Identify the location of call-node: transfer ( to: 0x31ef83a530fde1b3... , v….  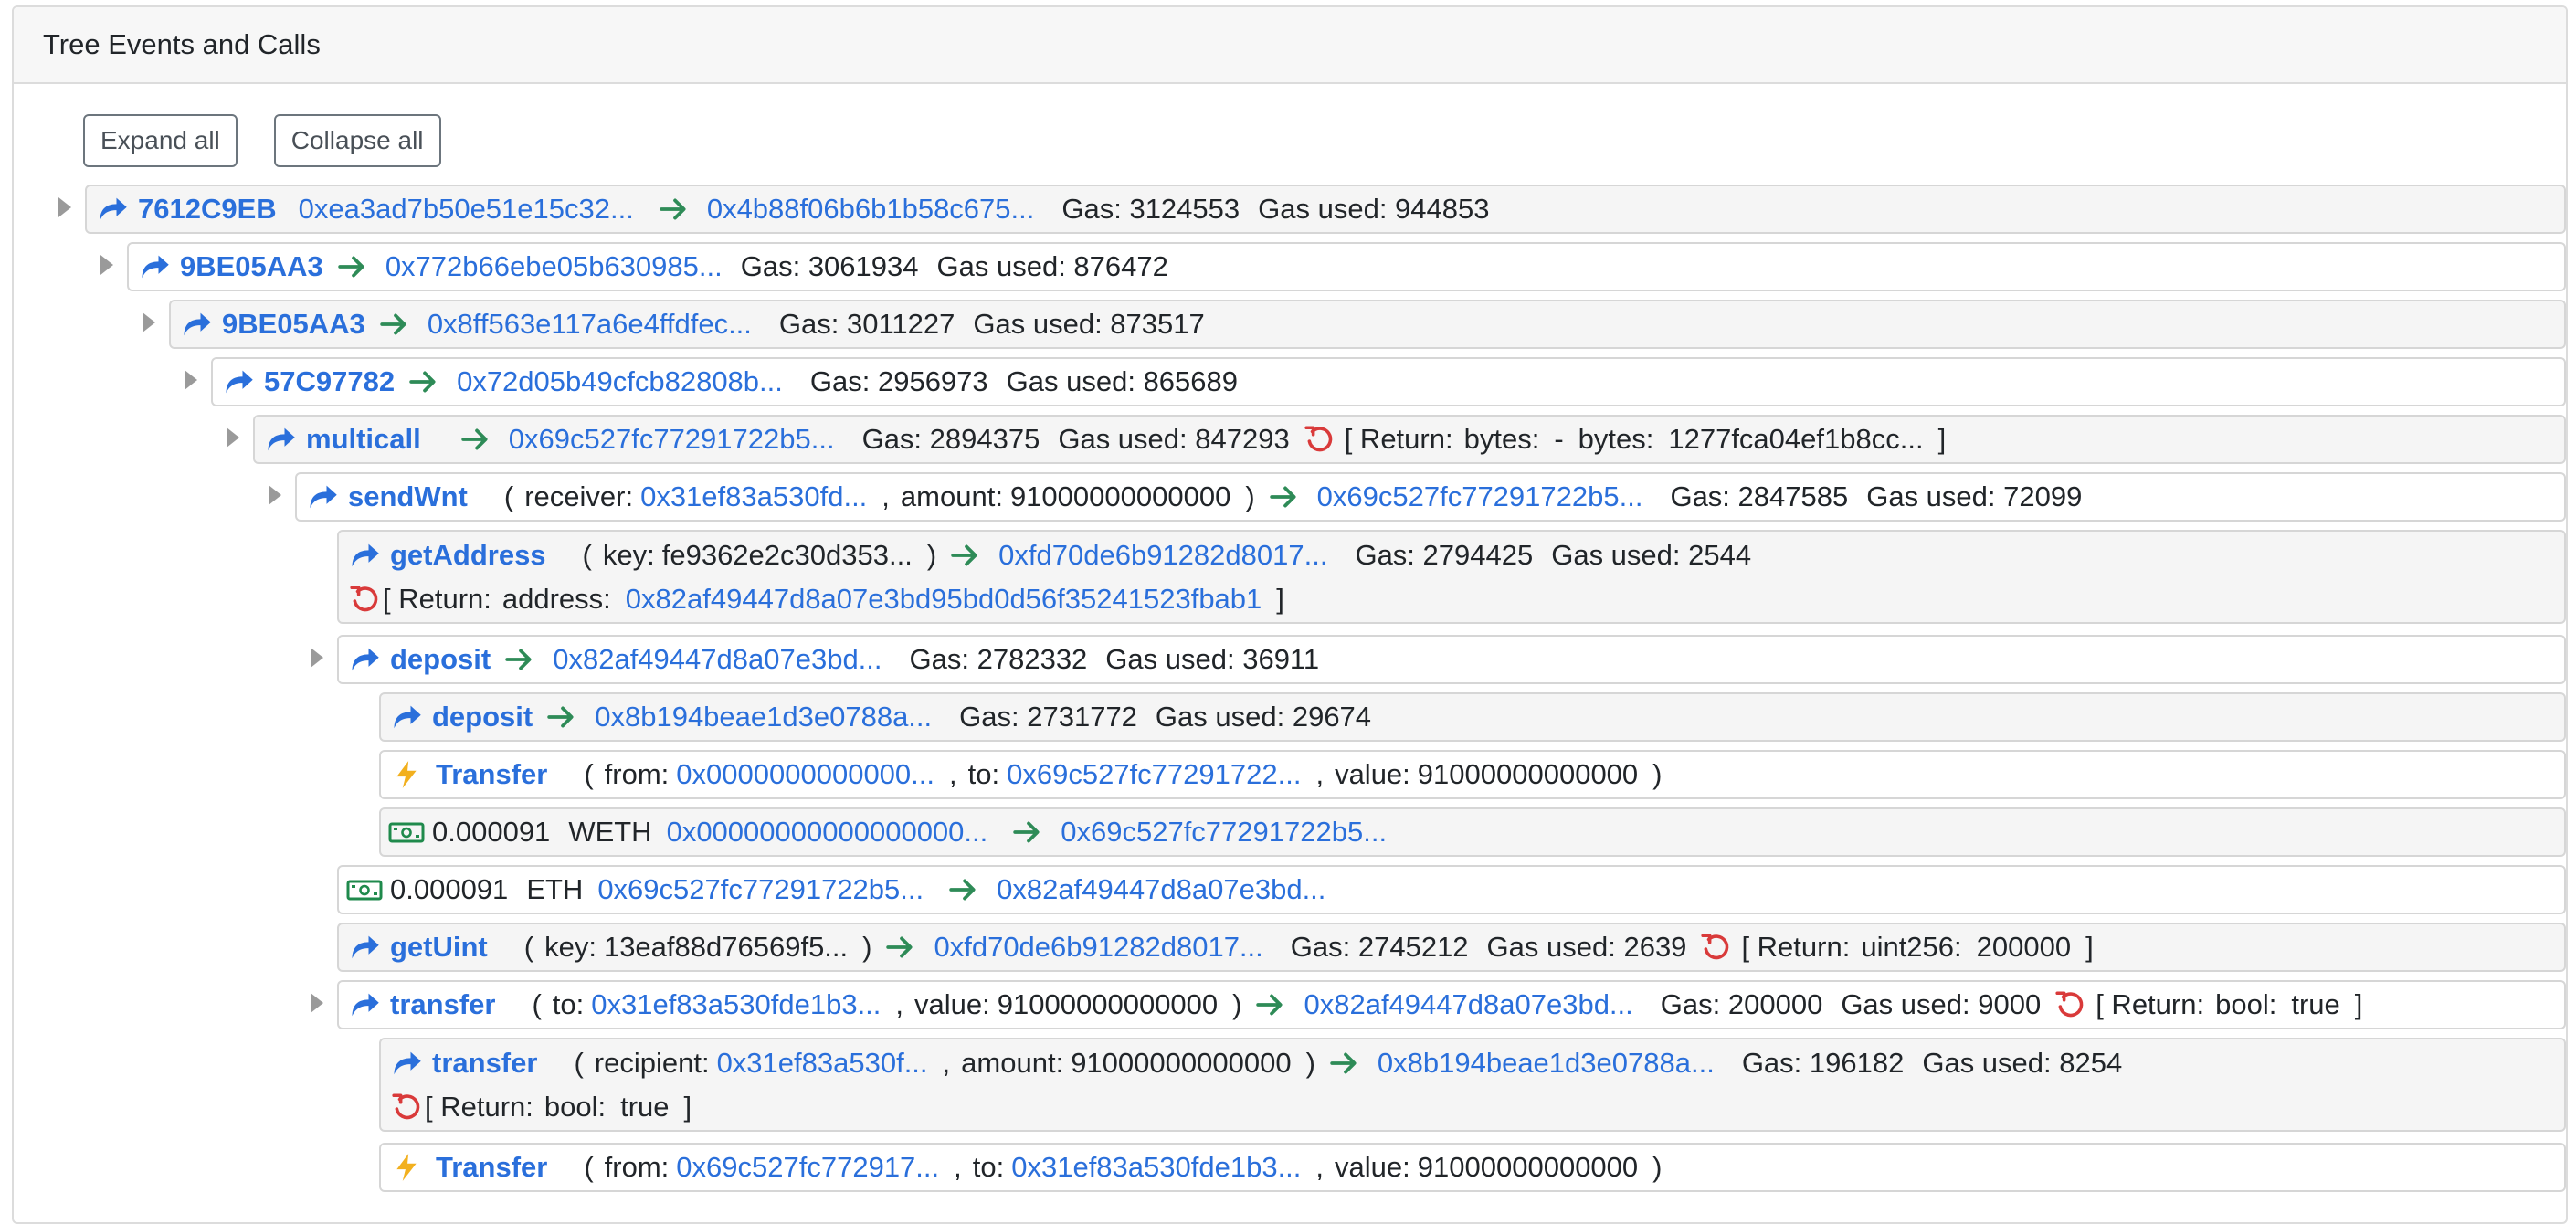
(1451, 1005).